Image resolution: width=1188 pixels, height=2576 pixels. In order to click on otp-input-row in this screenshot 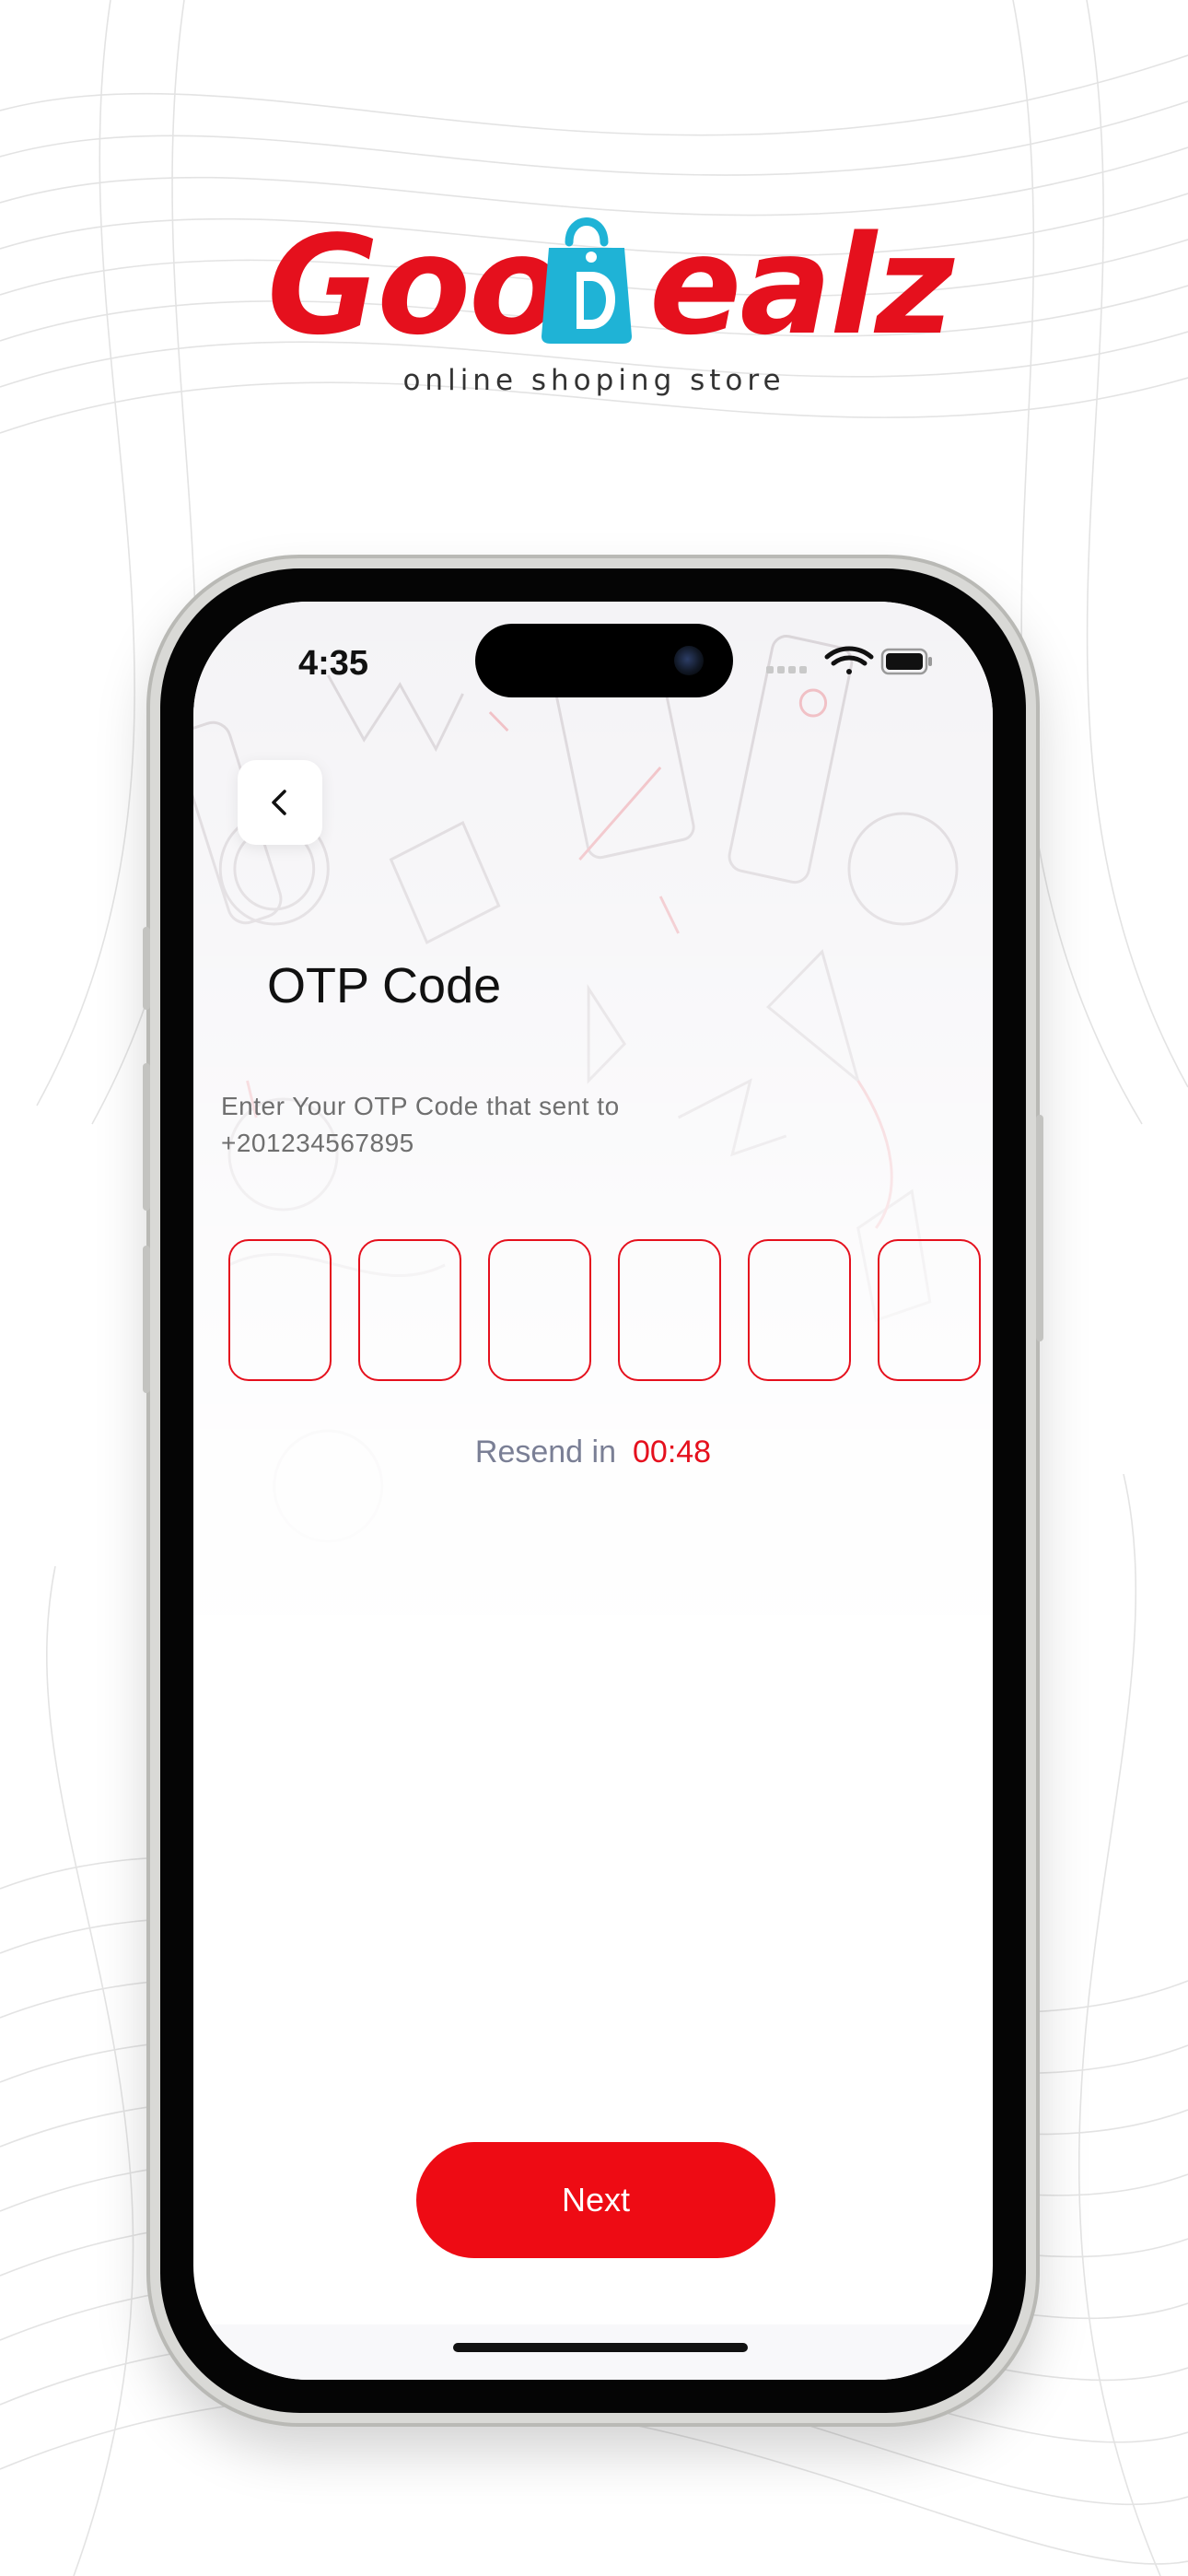, I will do `click(604, 1310)`.